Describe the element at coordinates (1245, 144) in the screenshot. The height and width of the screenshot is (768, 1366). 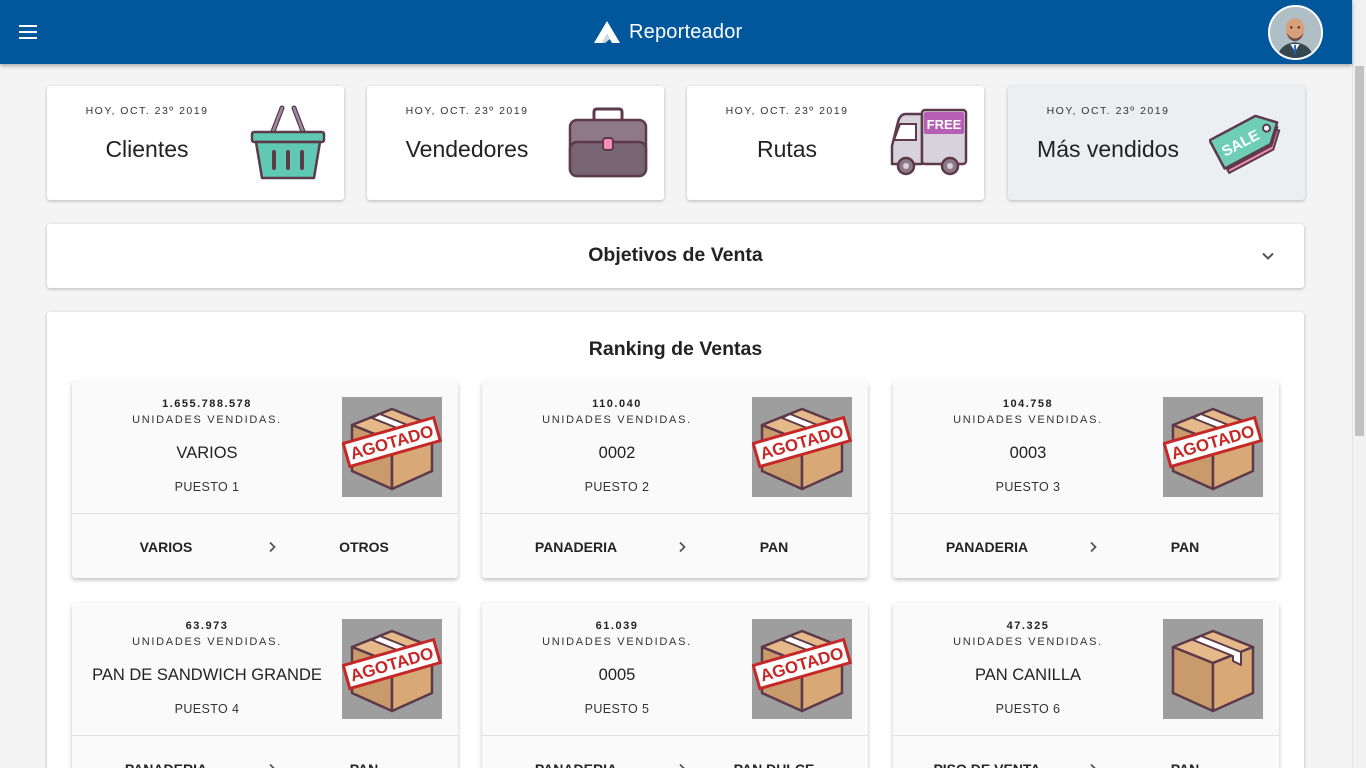
I see `sale-tag-icon: SALE` at that location.